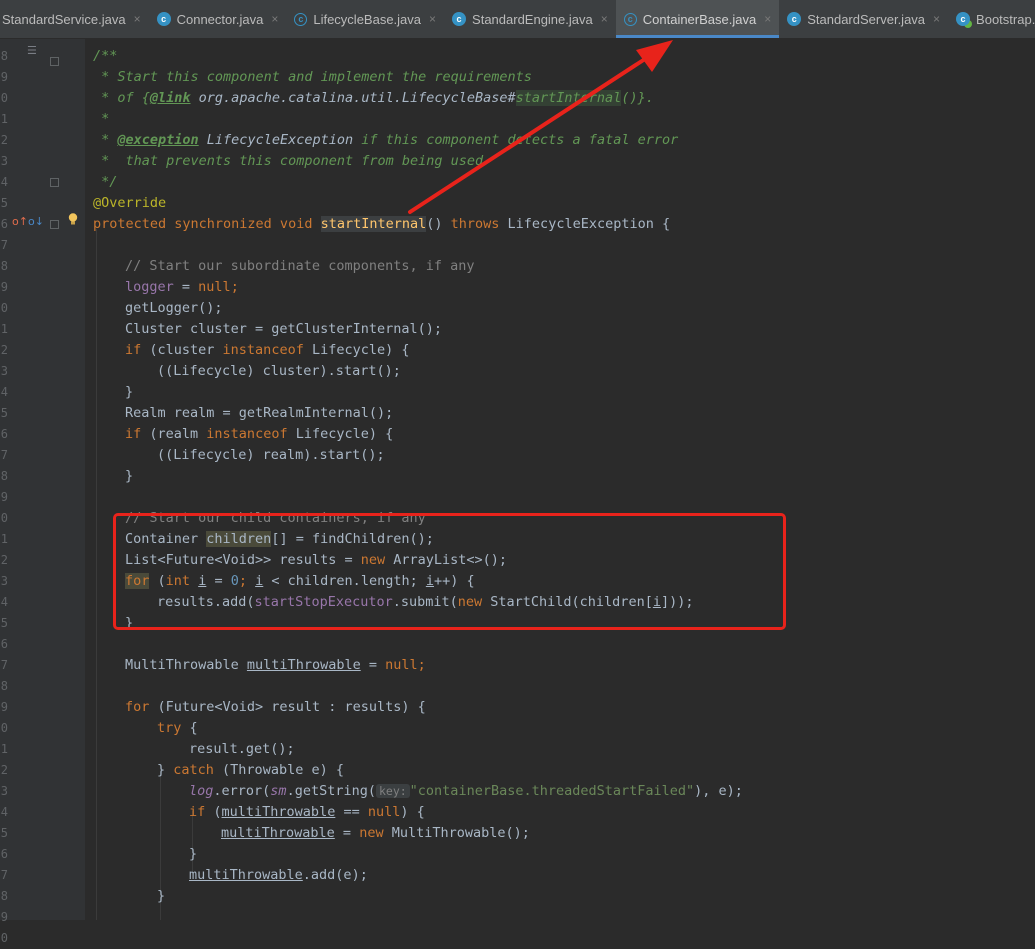 The height and width of the screenshot is (949, 1035). Describe the element at coordinates (105, 182) in the screenshot. I see `code-line: */` at that location.